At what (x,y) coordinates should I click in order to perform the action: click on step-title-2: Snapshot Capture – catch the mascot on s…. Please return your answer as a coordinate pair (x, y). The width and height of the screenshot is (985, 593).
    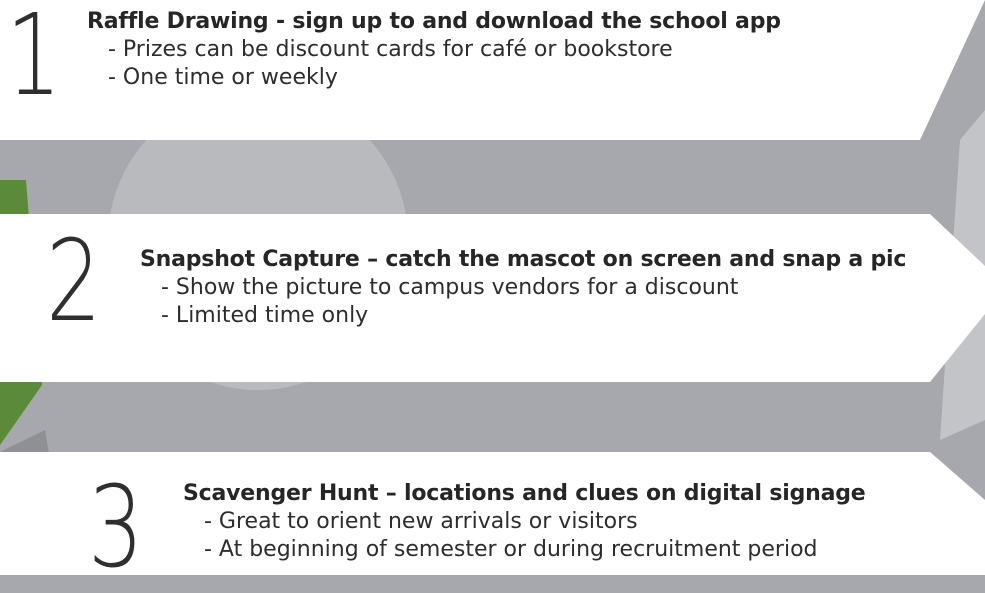
    Looking at the image, I should click on (523, 259).